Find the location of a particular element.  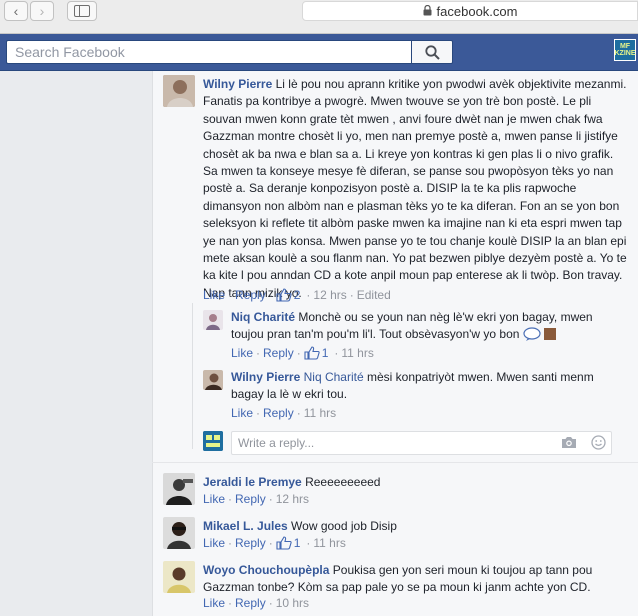

browser-toolbar: ‹ › facebook.com is located at coordinates (319, 17).